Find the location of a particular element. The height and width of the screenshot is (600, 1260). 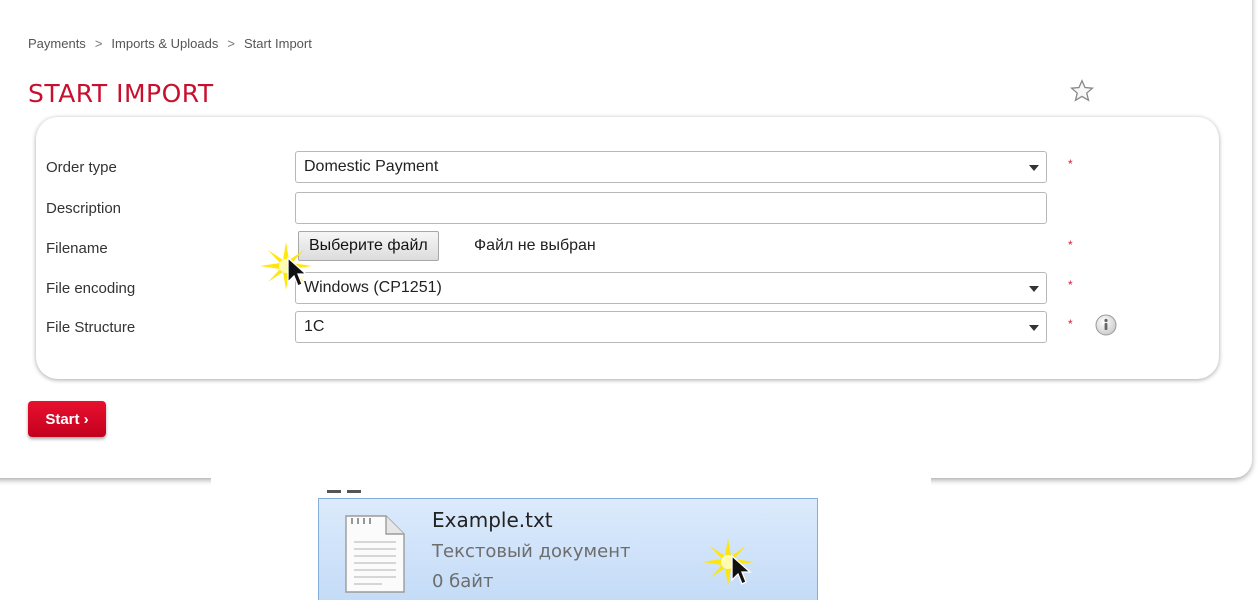

file-structure-row: File Structure 1C * is located at coordinates (627, 328).